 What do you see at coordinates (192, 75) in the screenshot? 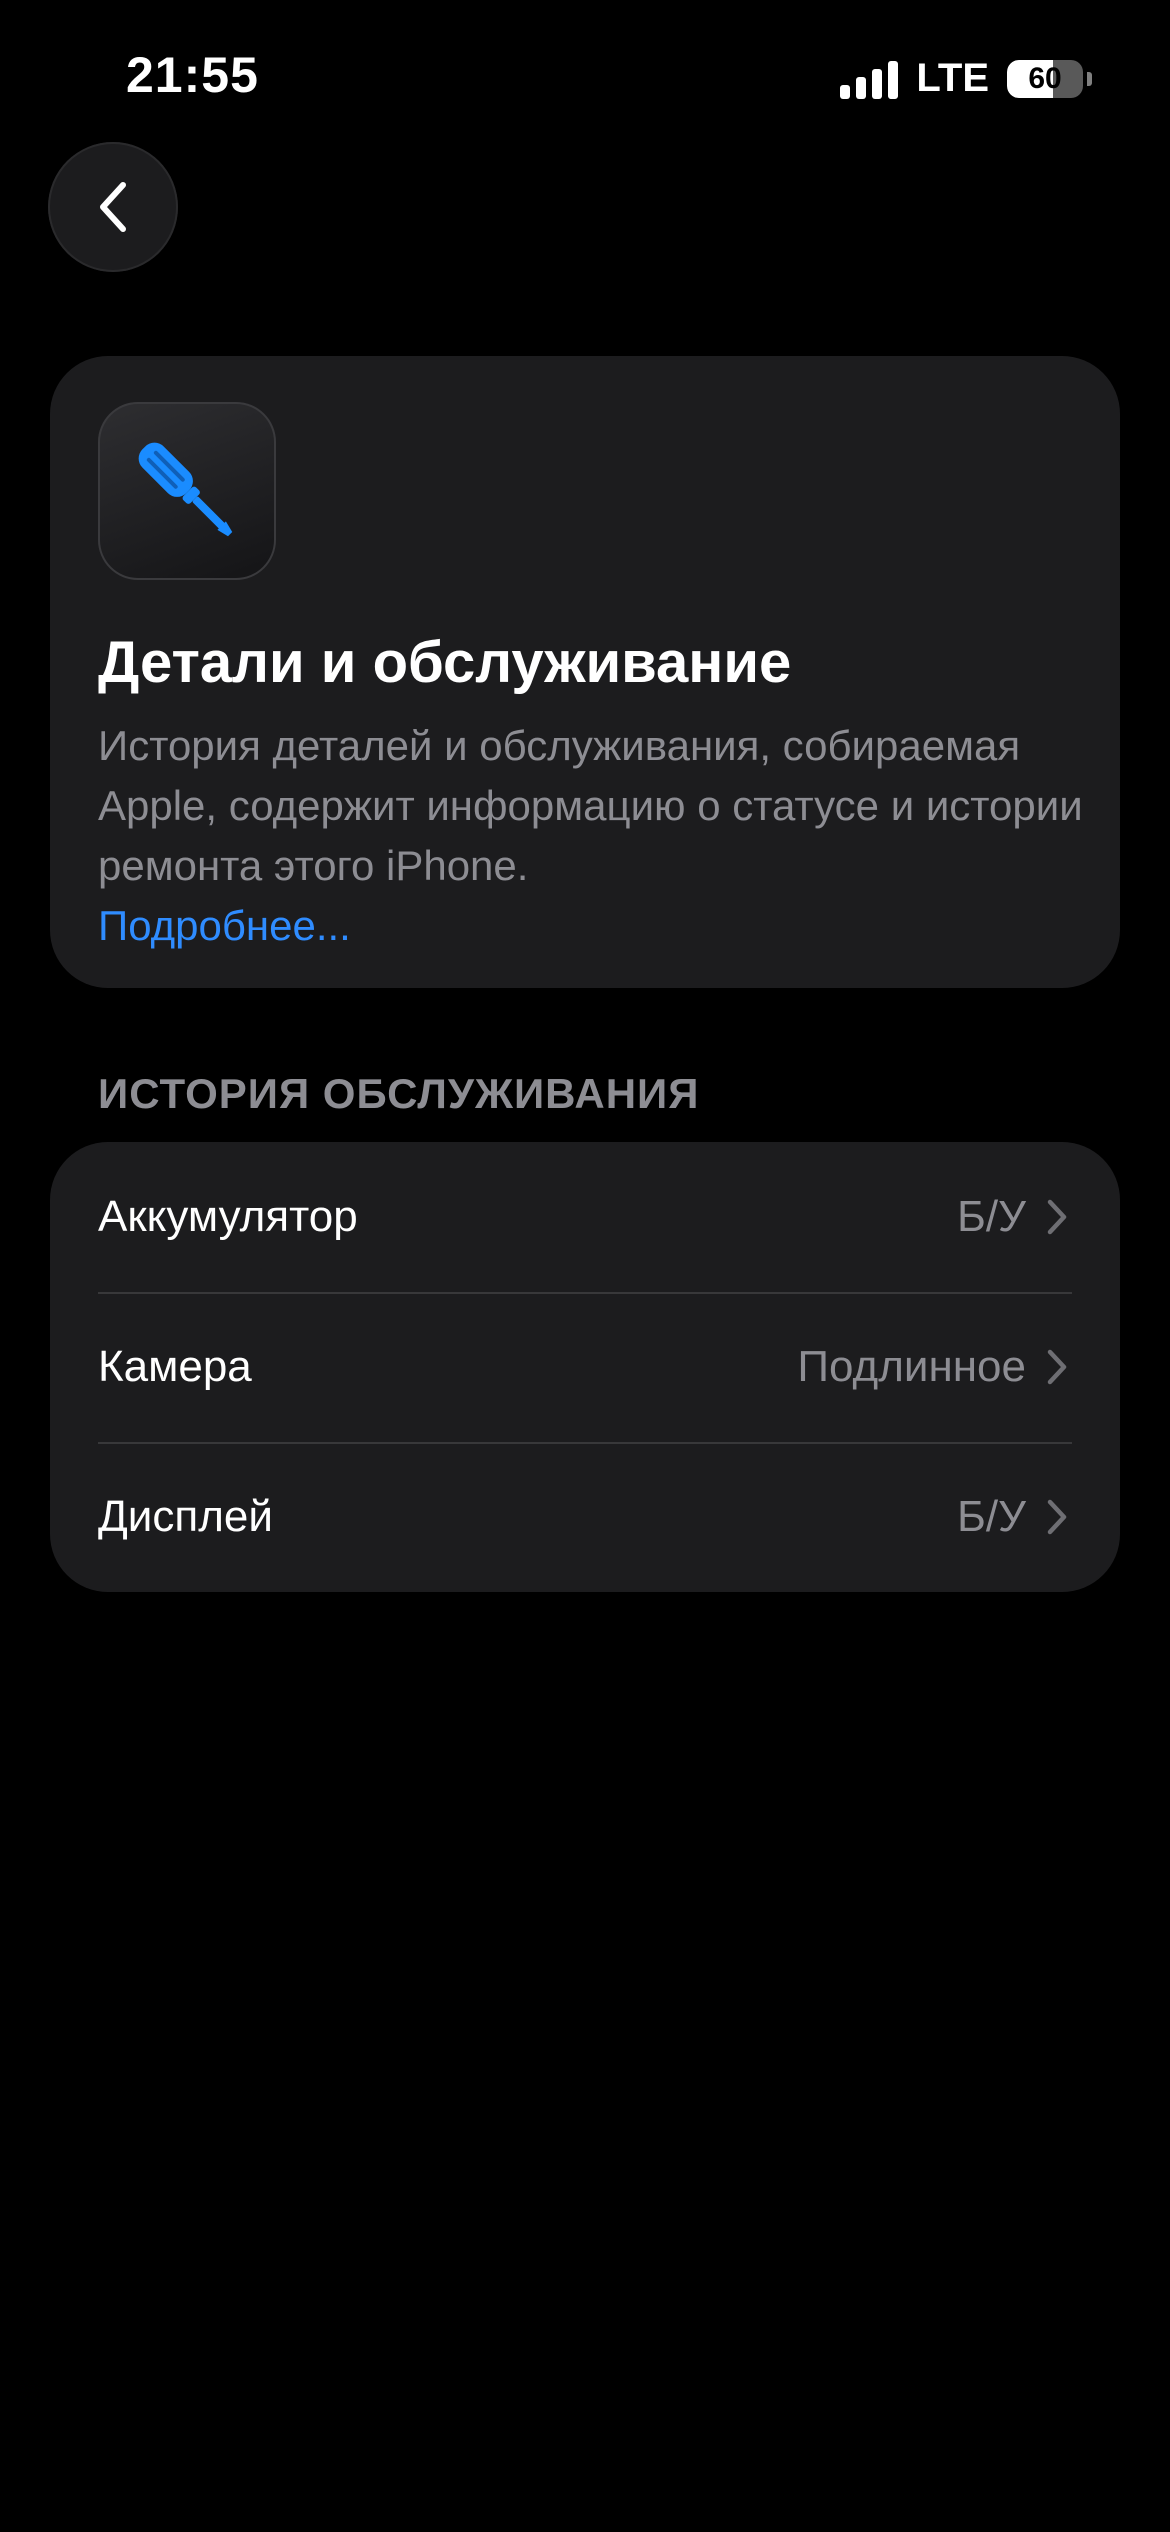
I see `status-time: 21:55` at bounding box center [192, 75].